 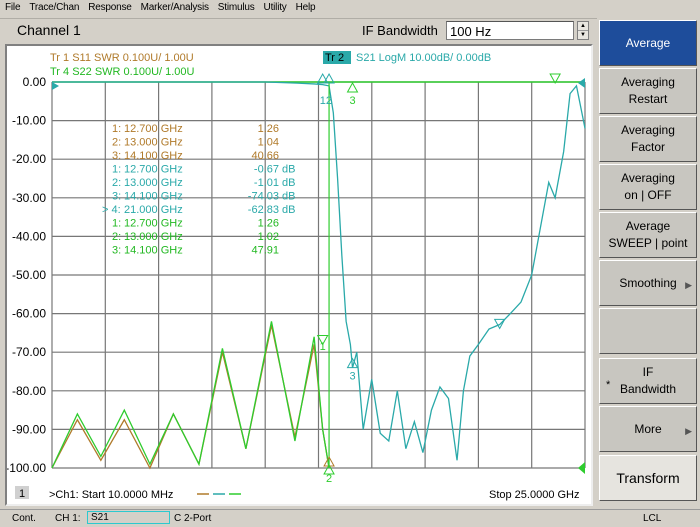 I want to click on y-tick-label: -60.00, so click(x=29, y=314).